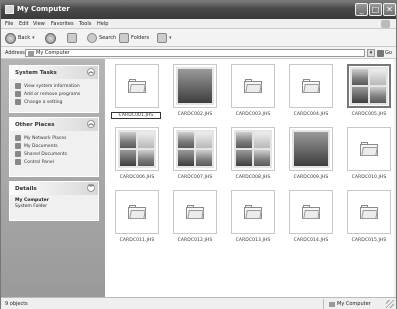  What do you see at coordinates (24, 24) in the screenshot?
I see `menu-edit: Edit` at bounding box center [24, 24].